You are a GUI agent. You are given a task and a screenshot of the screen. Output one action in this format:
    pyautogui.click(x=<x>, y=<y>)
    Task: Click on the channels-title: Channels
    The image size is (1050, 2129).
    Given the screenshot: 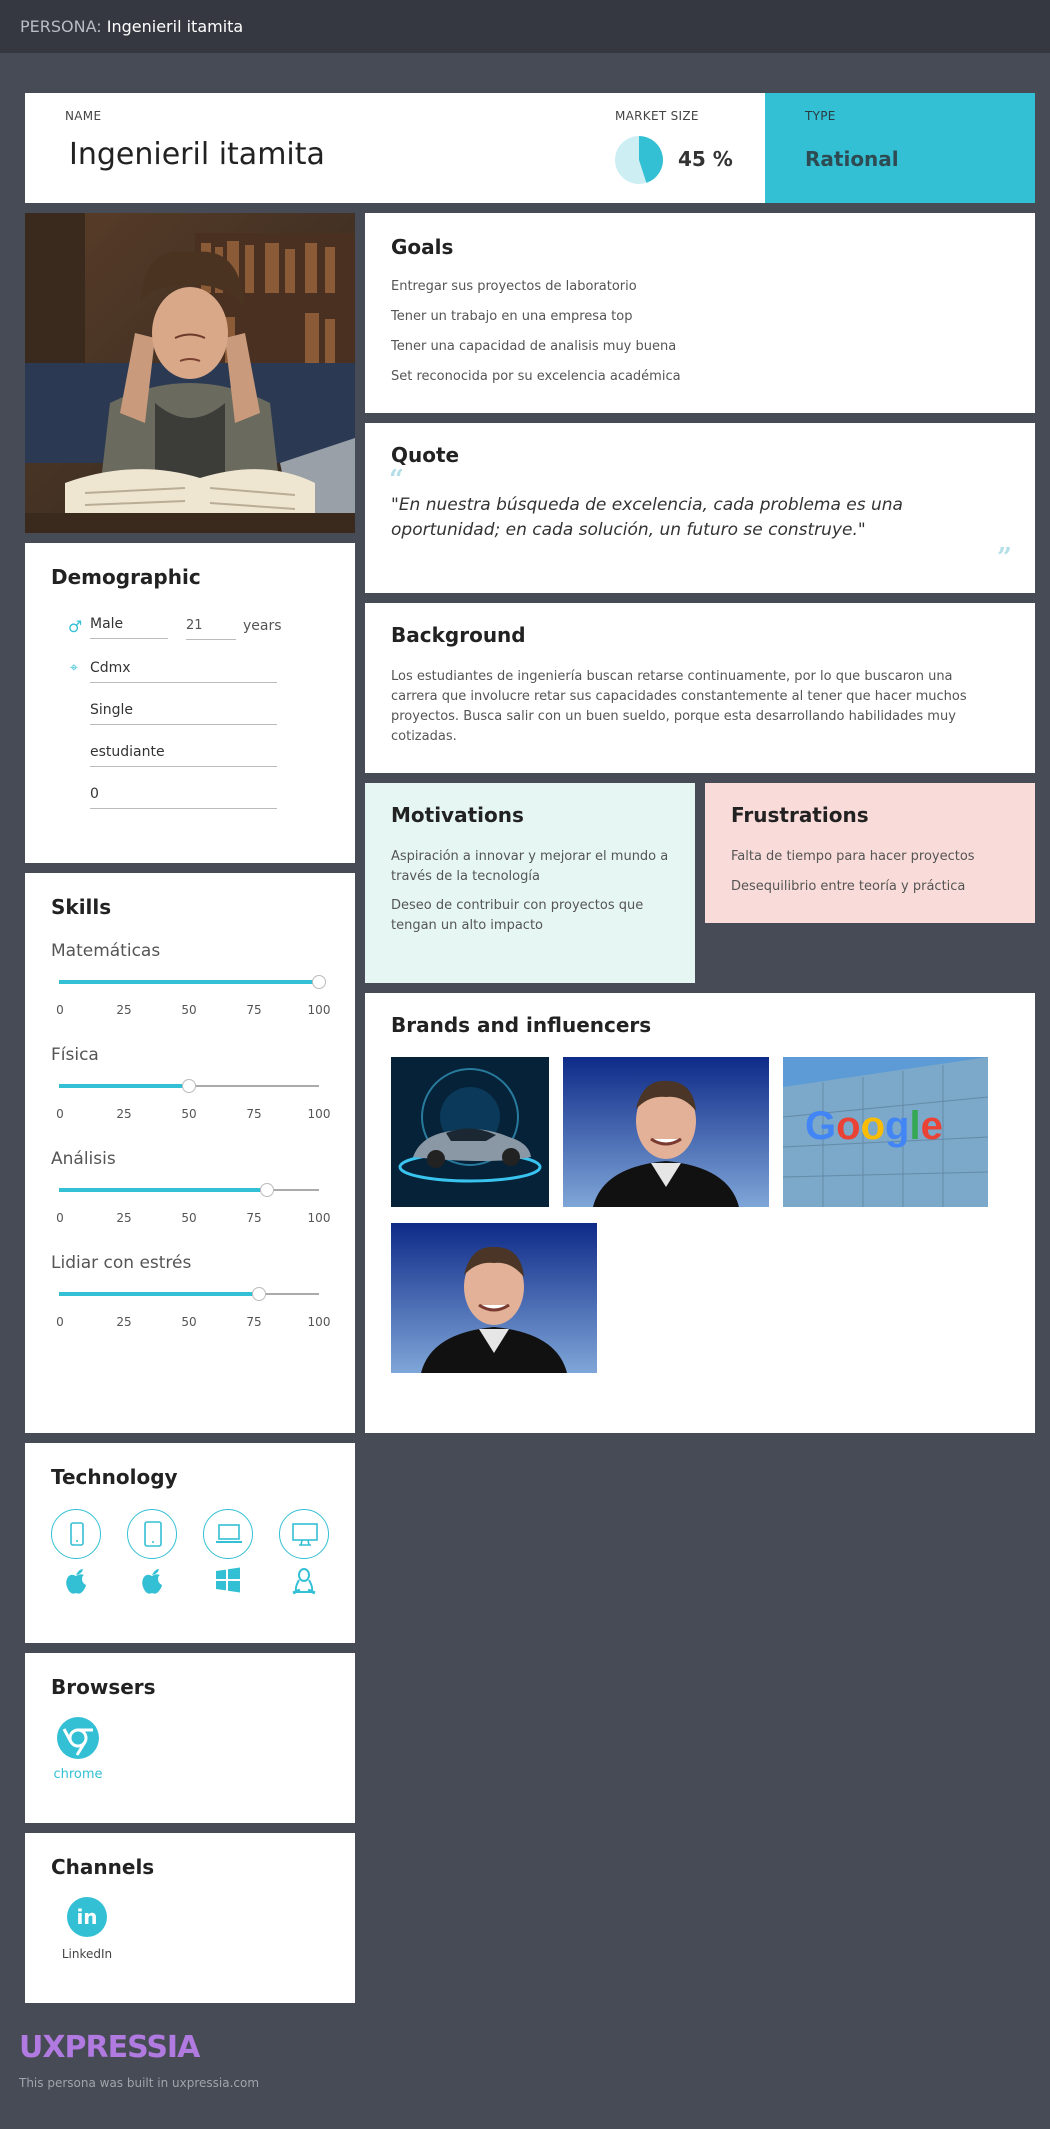 What is the action you would take?
    pyautogui.click(x=103, y=1867)
    